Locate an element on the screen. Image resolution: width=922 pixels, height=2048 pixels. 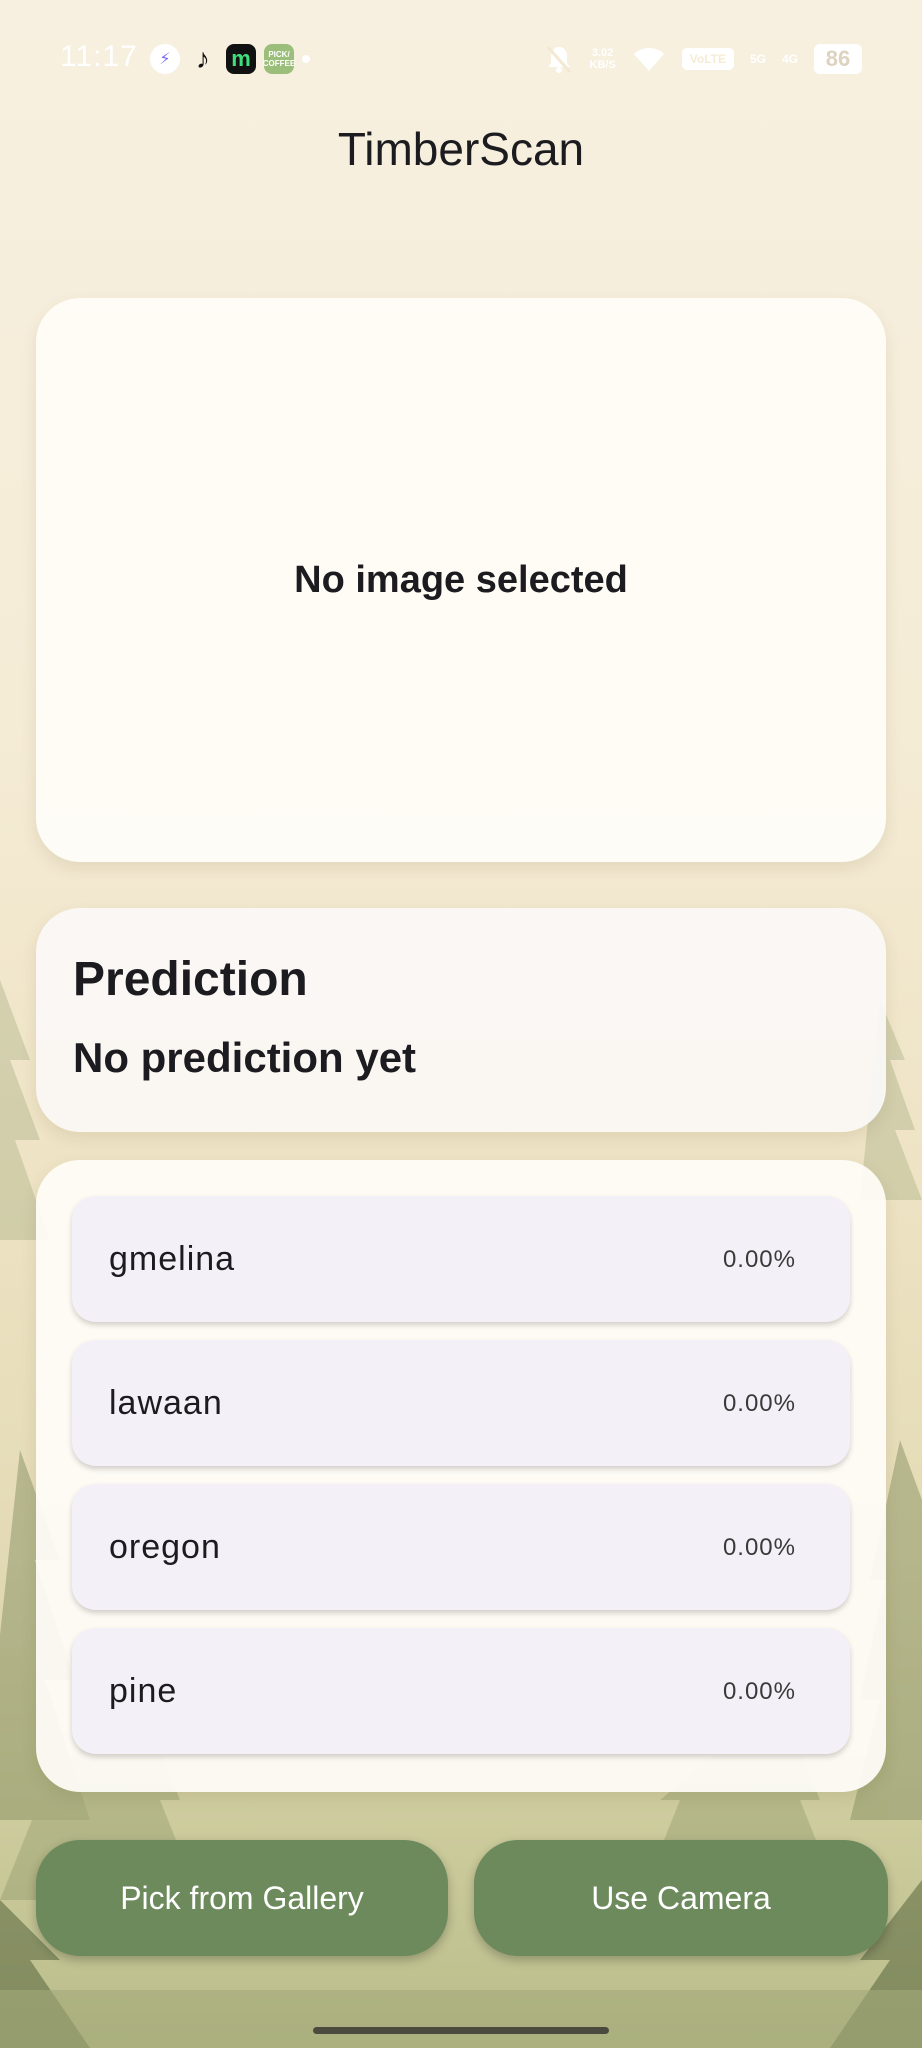
signal-4g-icon: 4G is located at coordinates (789, 59).